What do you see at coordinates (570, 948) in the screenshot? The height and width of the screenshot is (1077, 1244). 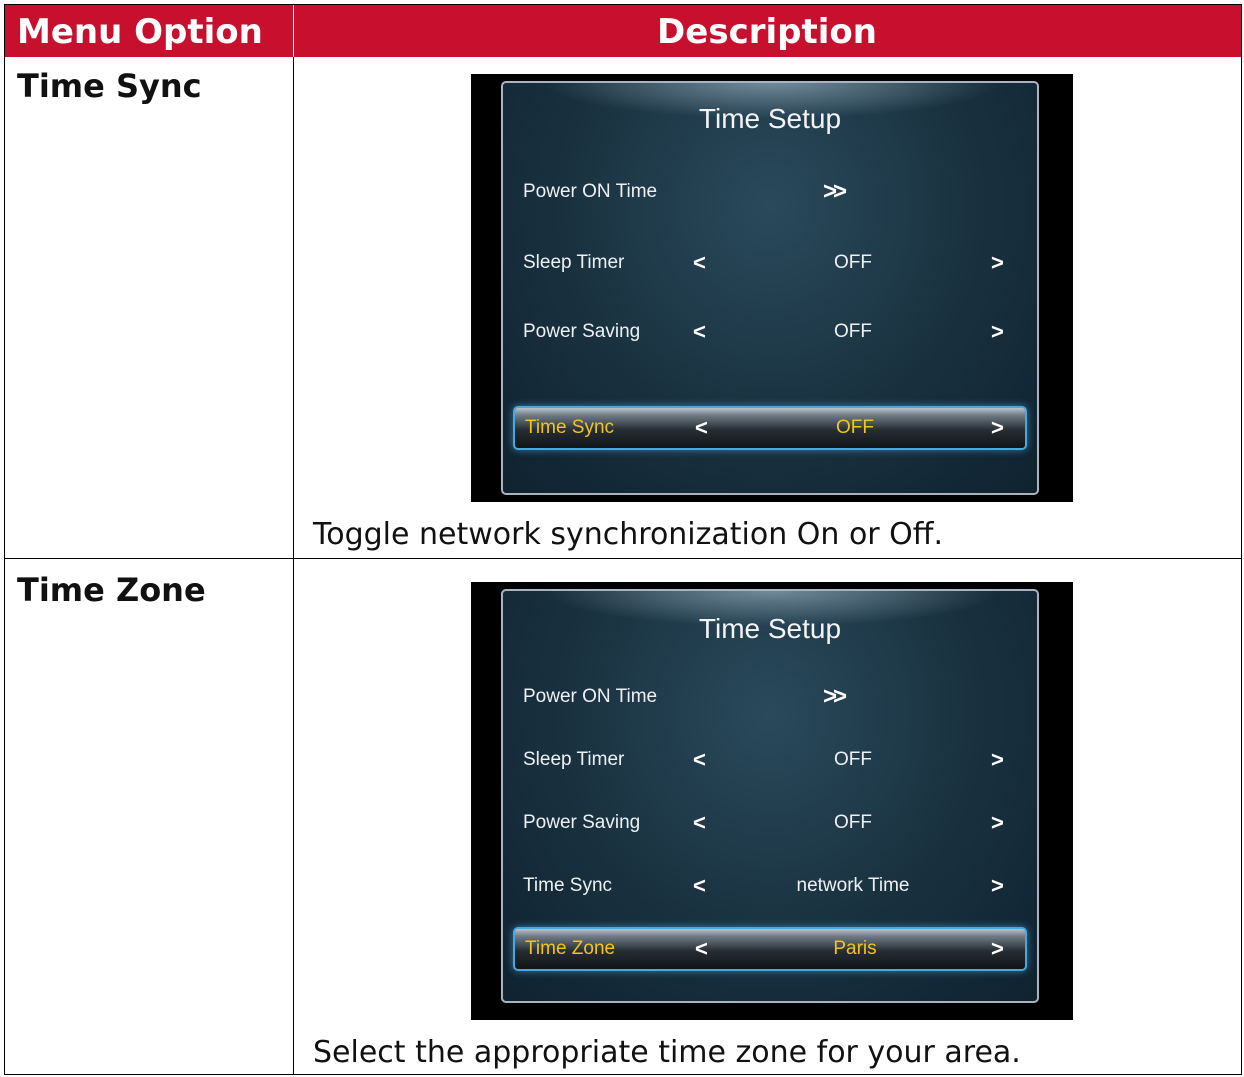 I see `row-label: Time Zone` at bounding box center [570, 948].